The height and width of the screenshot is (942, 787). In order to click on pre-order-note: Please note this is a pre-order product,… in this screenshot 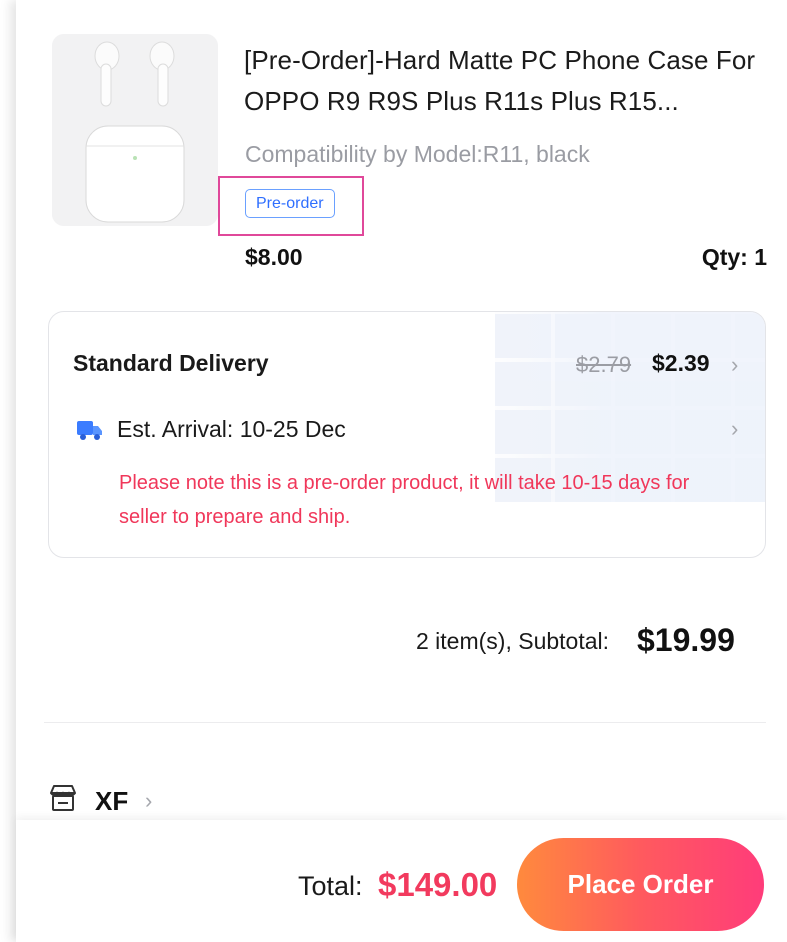, I will do `click(404, 500)`.